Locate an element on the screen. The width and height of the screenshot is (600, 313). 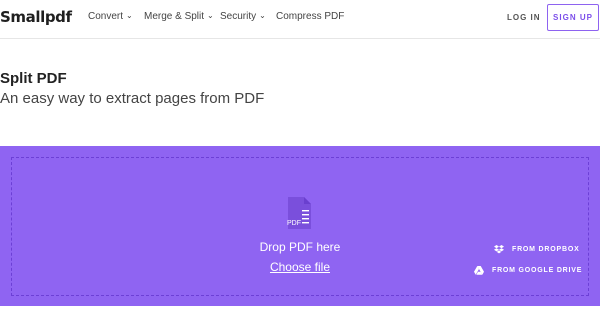
nav-merge-split: Merge & Split ⌄ is located at coordinates (179, 16).